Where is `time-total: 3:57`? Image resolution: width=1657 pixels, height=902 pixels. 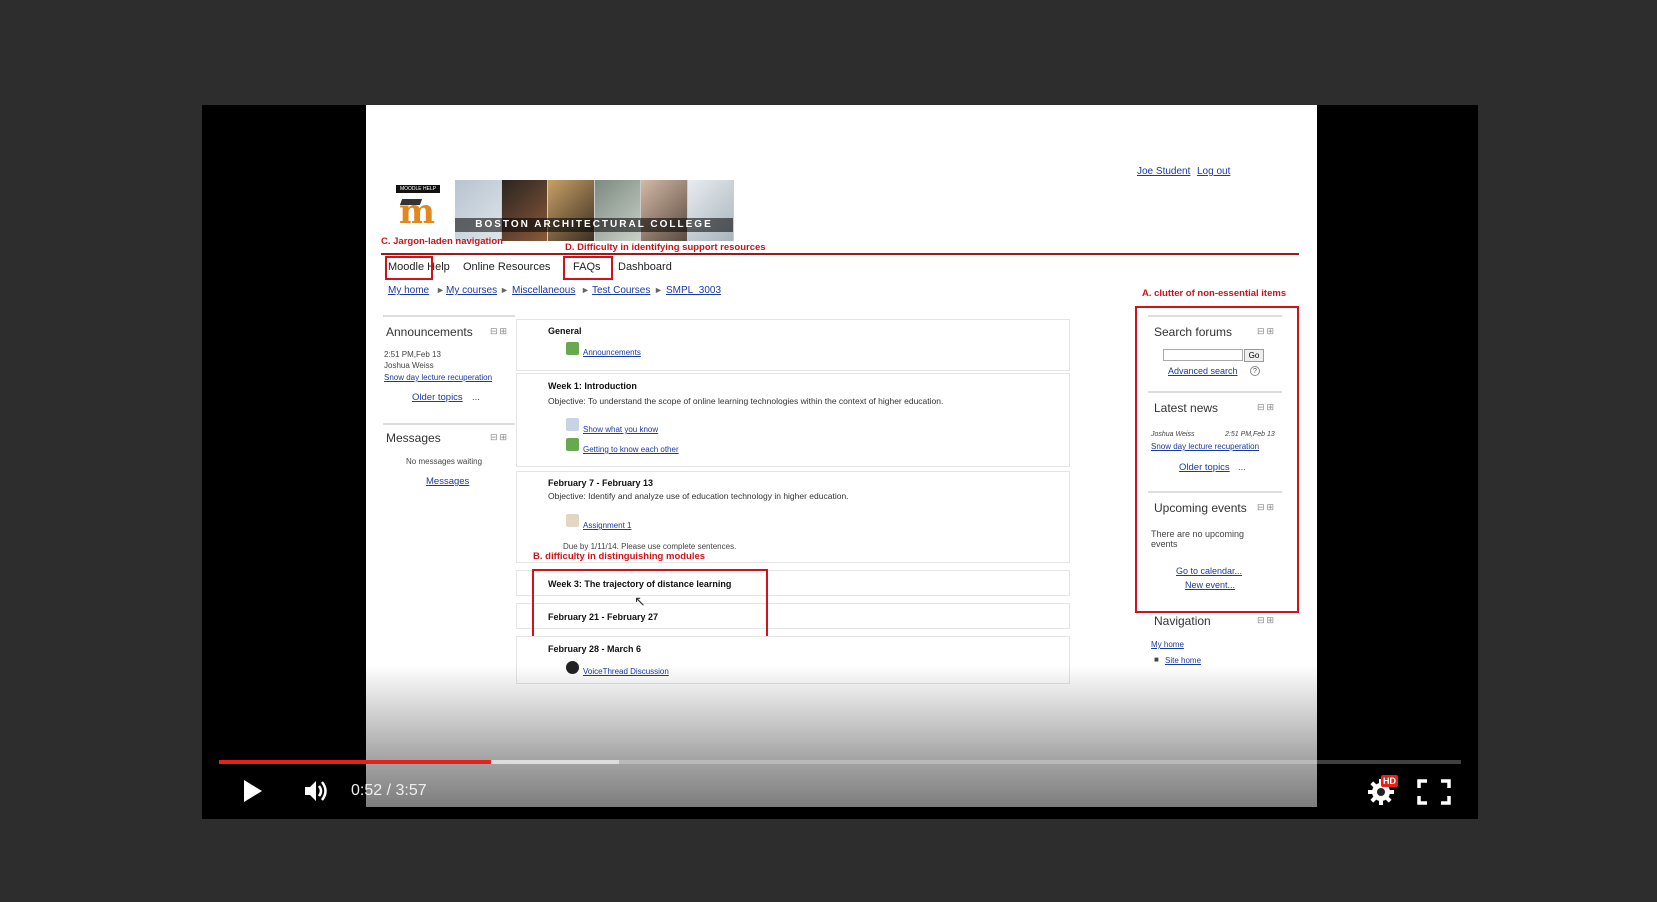 time-total: 3:57 is located at coordinates (411, 790).